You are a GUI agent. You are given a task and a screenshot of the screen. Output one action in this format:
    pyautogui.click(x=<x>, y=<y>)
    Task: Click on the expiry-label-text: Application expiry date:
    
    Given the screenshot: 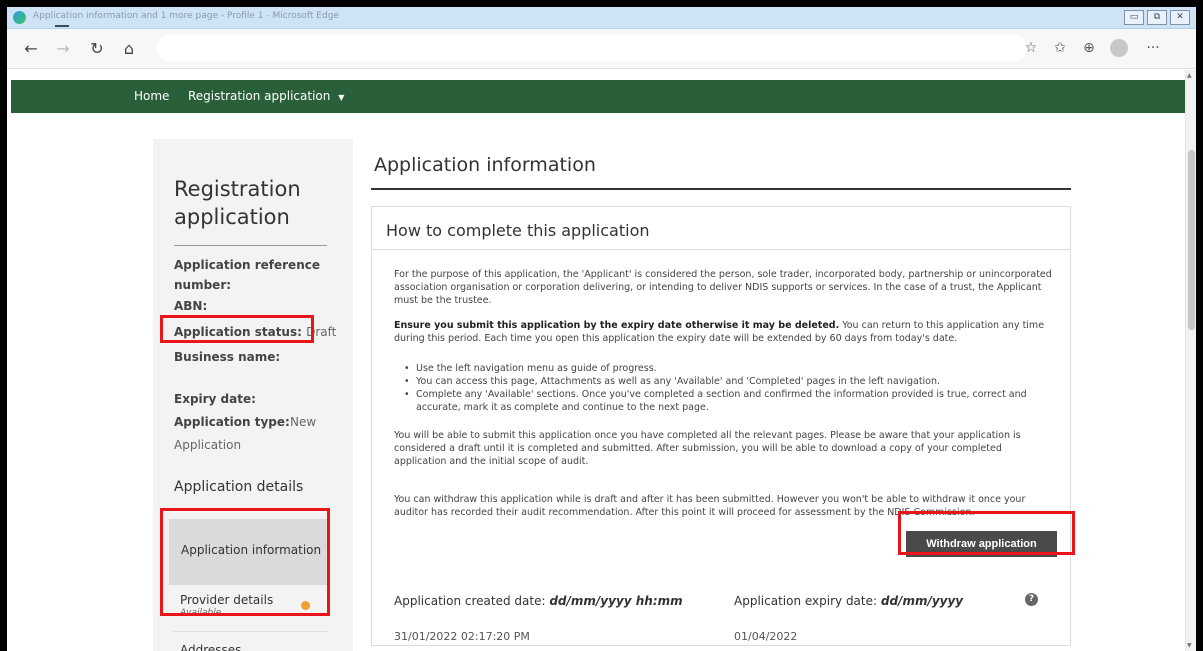 What is the action you would take?
    pyautogui.click(x=806, y=601)
    